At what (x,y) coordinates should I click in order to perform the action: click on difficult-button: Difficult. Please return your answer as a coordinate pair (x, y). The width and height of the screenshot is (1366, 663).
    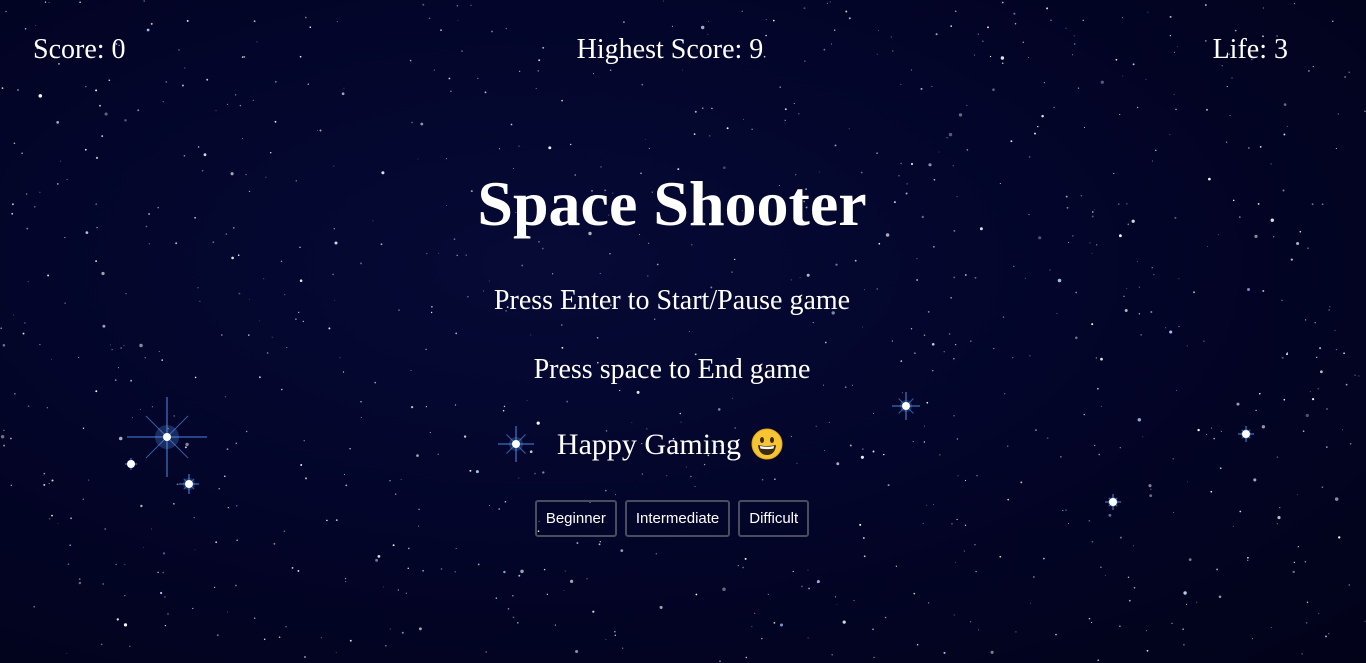
    Looking at the image, I should click on (774, 518).